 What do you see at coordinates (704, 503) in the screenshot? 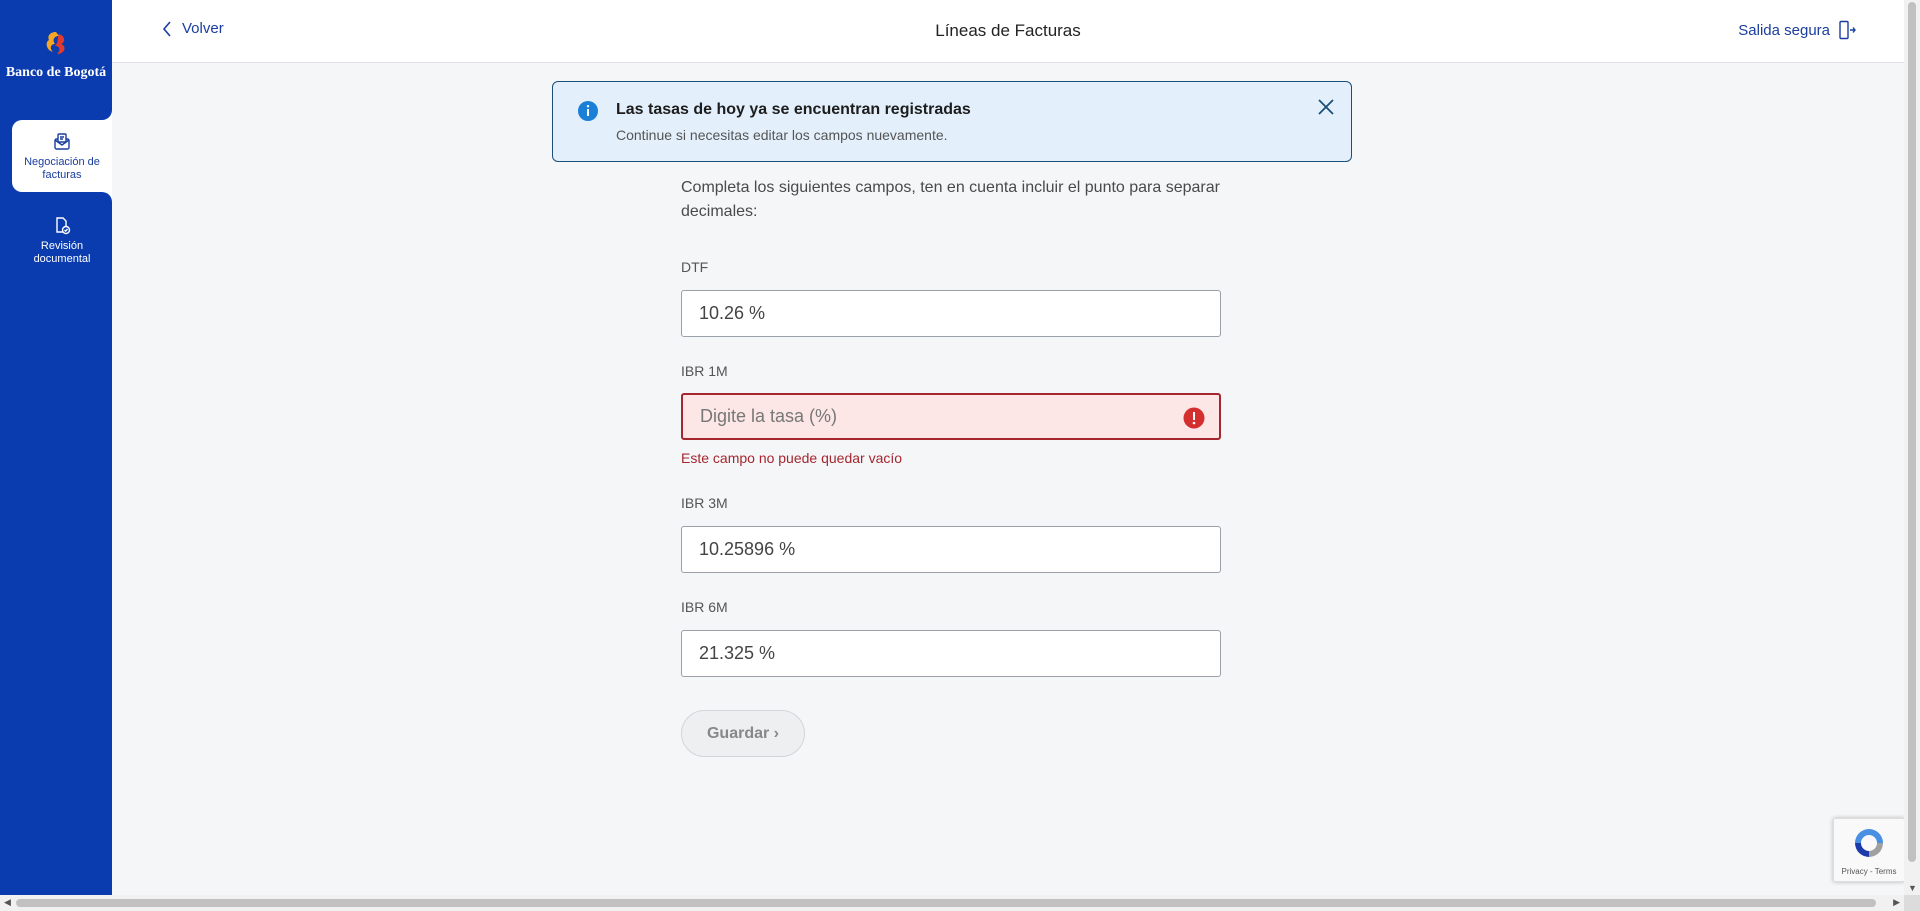
I see `ibr-3m-label: IBR 3M` at bounding box center [704, 503].